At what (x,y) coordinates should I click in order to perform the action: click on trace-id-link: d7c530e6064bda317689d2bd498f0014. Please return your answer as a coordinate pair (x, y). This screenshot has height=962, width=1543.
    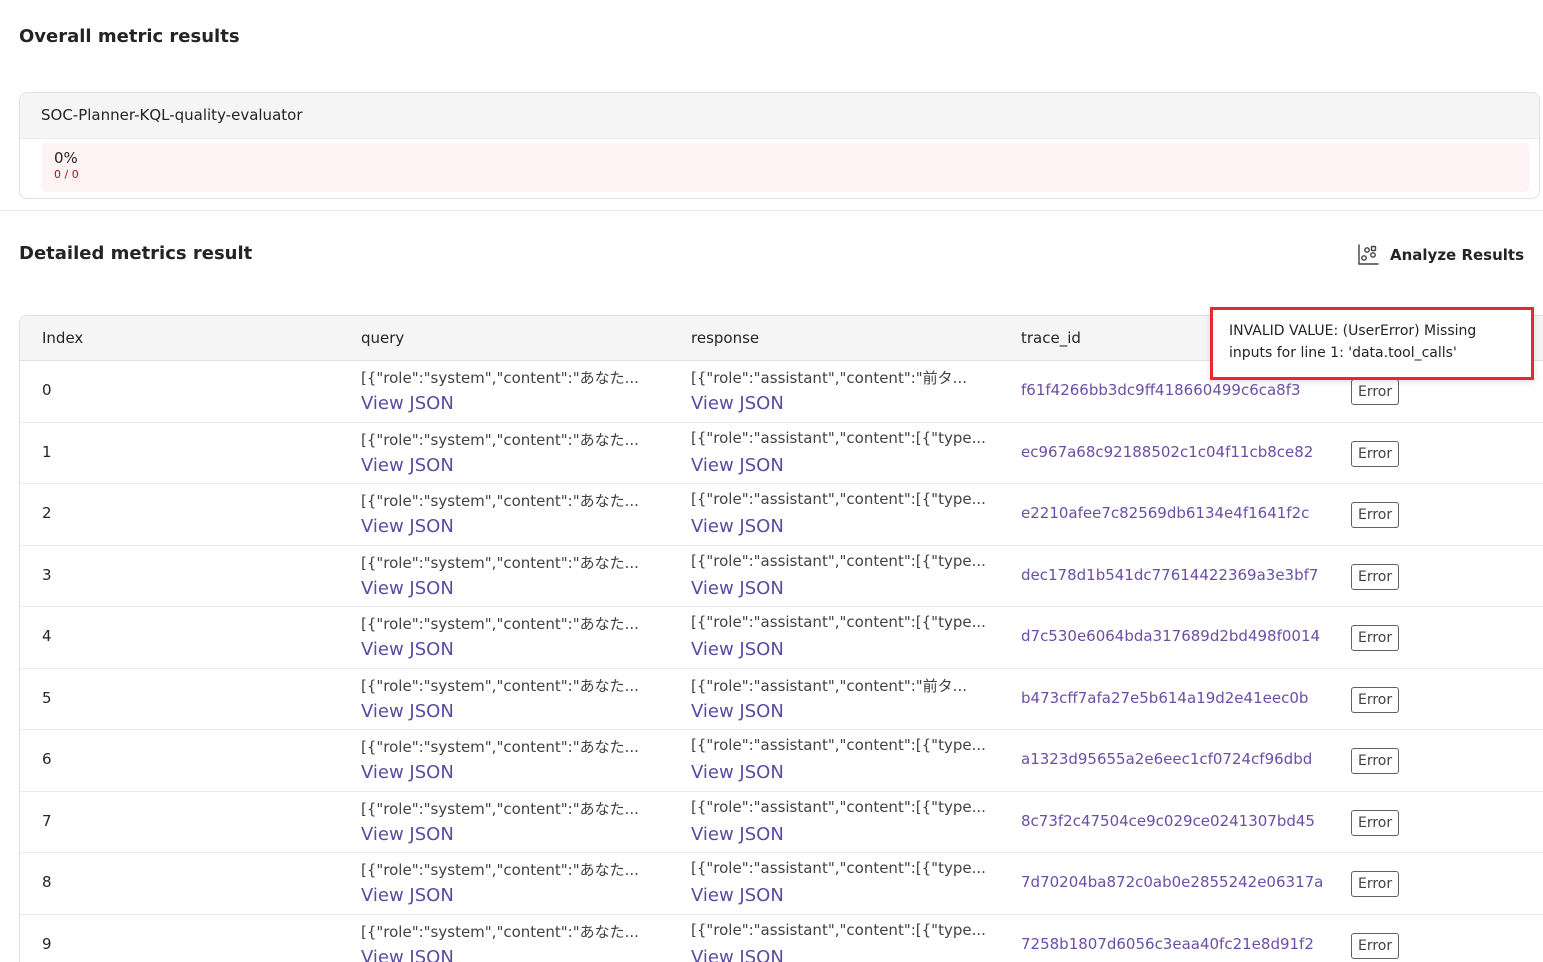
    Looking at the image, I should click on (1177, 636).